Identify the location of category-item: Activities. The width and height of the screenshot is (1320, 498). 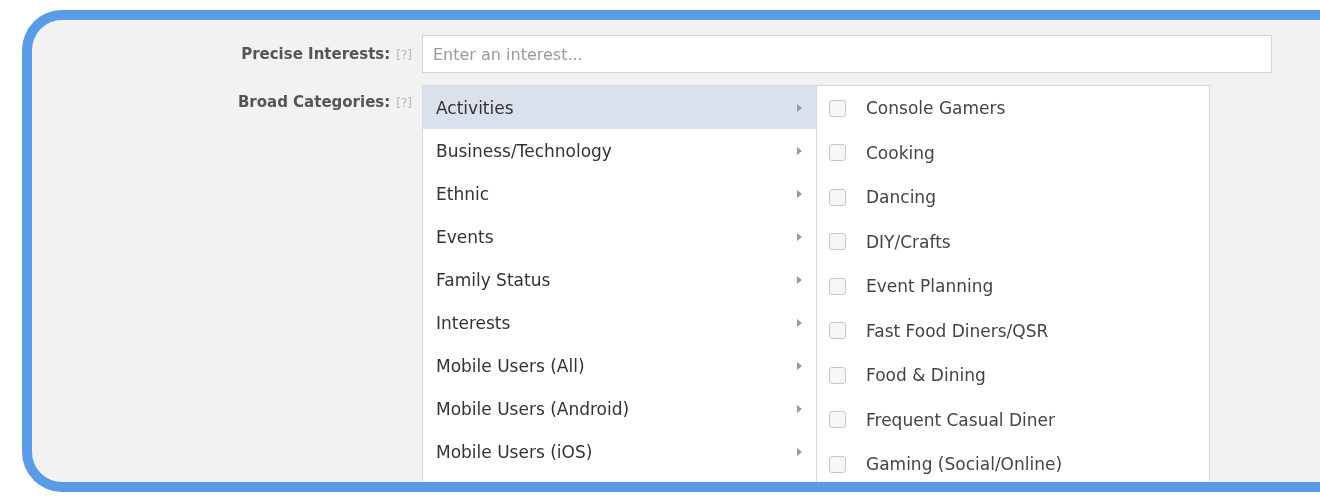
(619, 107).